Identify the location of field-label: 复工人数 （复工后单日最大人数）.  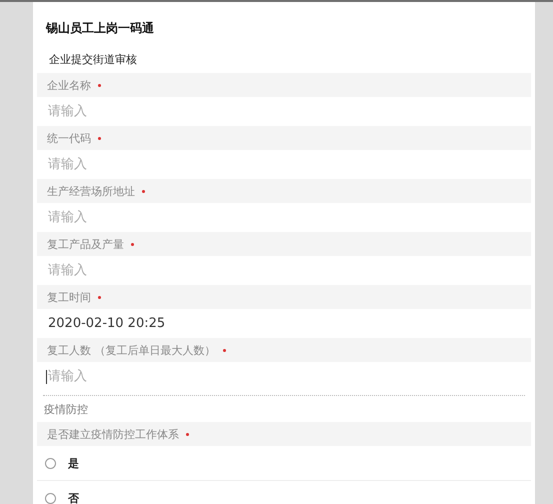
(131, 350).